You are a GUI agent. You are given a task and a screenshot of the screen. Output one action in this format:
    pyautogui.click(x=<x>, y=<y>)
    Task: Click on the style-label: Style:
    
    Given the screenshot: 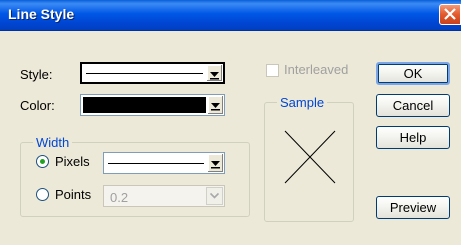 What is the action you would take?
    pyautogui.click(x=36, y=74)
    